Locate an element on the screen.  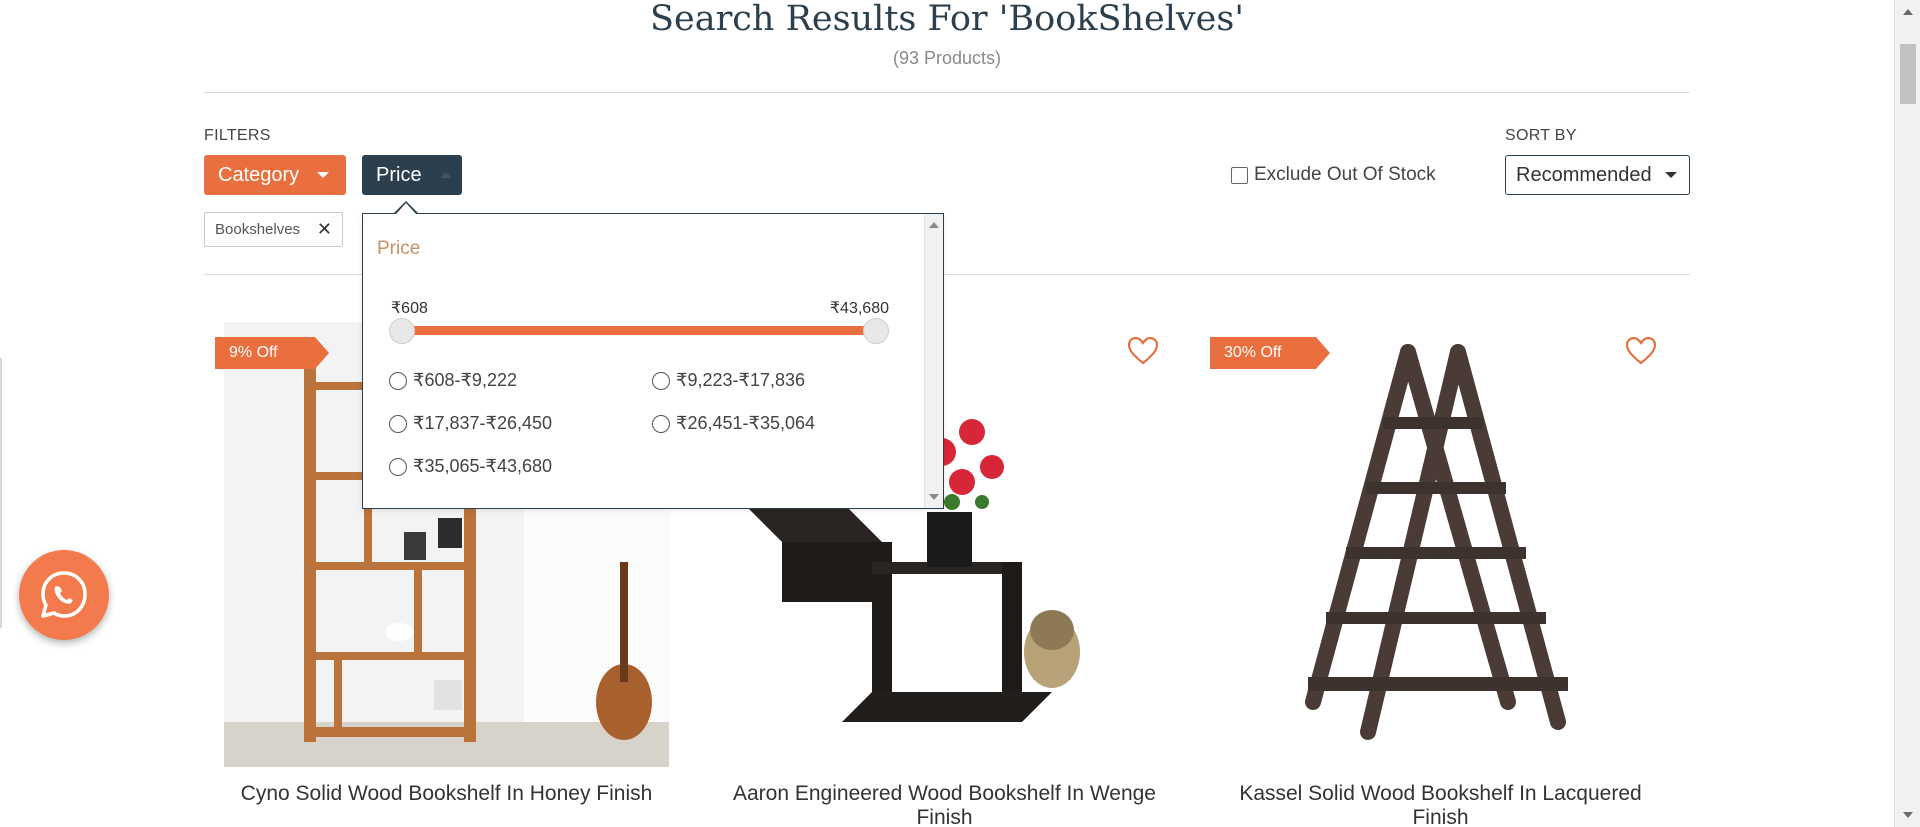
sort-by-label: SORT BY is located at coordinates (1541, 135).